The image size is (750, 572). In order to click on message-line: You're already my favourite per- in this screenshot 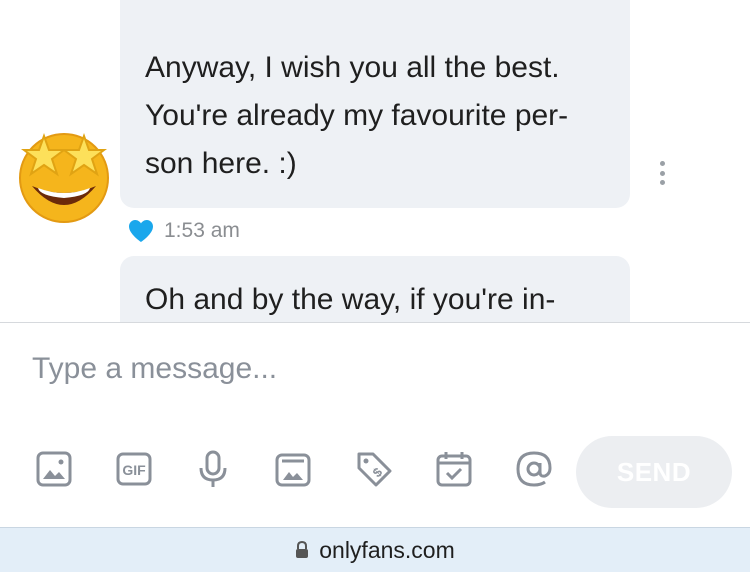, I will do `click(357, 115)`.